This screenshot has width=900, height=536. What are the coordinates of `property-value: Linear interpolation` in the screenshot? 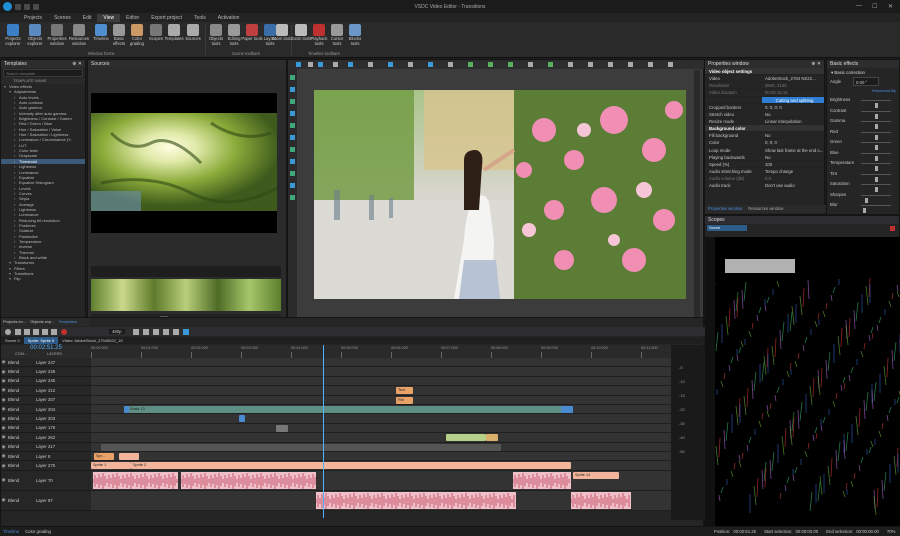 It's located at (793, 121).